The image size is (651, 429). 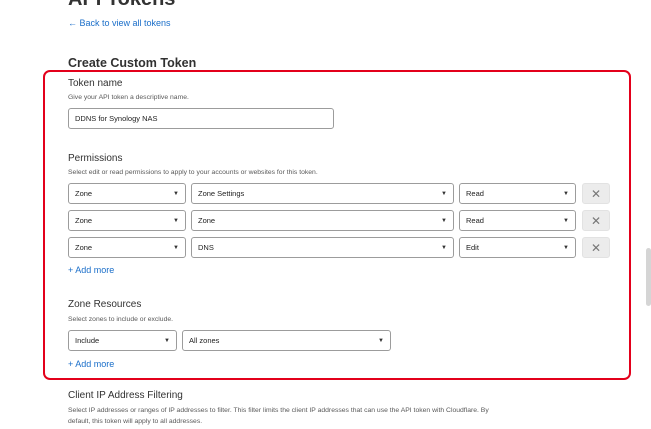 What do you see at coordinates (125, 395) in the screenshot?
I see `client-ip-label: Client IP Address Filtering` at bounding box center [125, 395].